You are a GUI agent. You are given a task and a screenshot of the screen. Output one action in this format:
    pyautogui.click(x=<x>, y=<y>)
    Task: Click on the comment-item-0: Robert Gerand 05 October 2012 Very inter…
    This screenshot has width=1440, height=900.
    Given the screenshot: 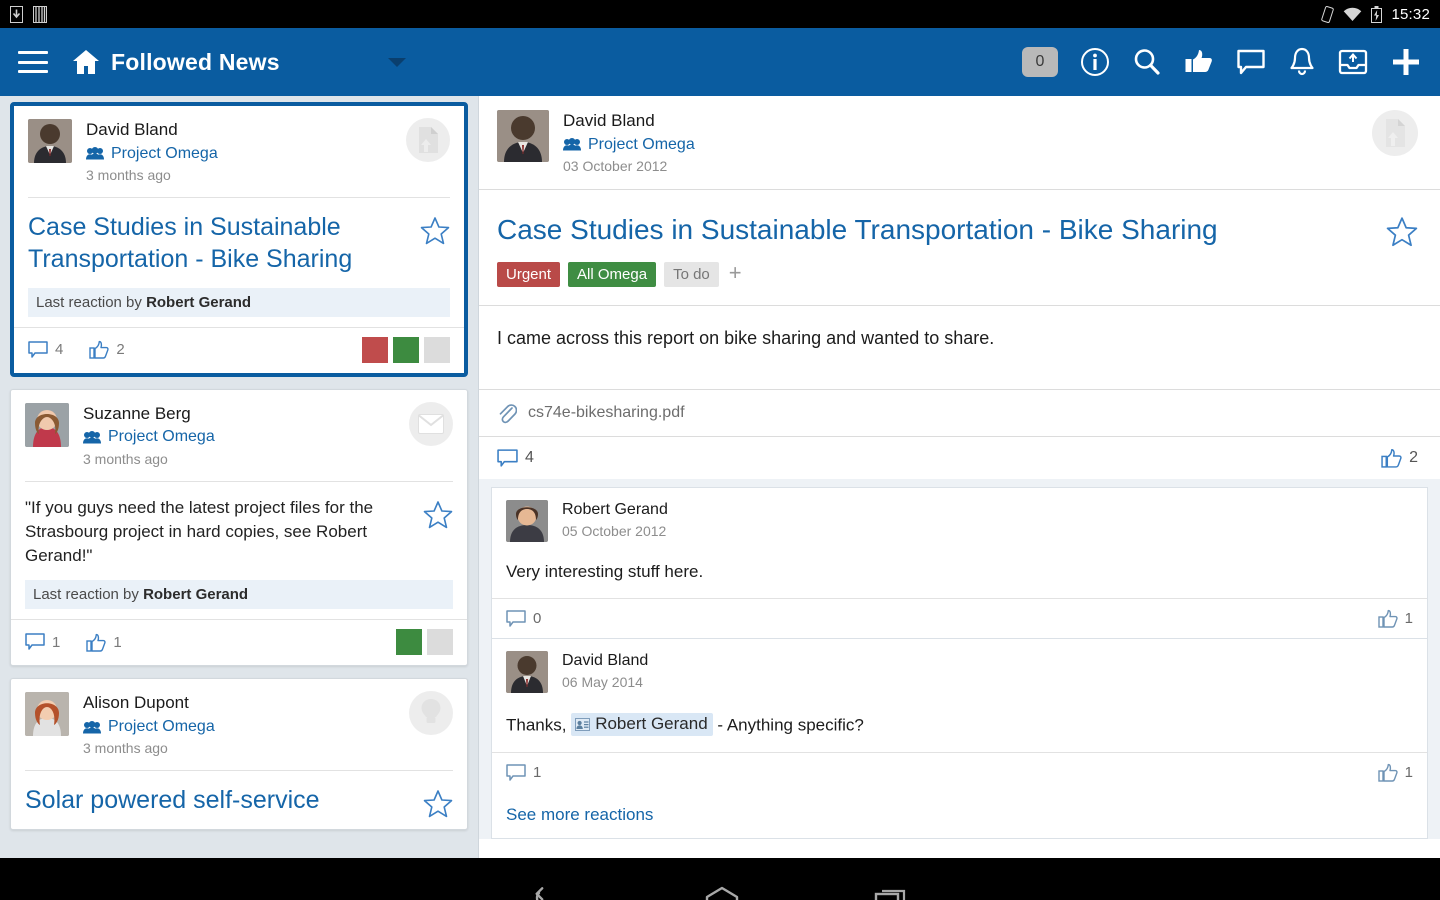 What is the action you would take?
    pyautogui.click(x=959, y=563)
    